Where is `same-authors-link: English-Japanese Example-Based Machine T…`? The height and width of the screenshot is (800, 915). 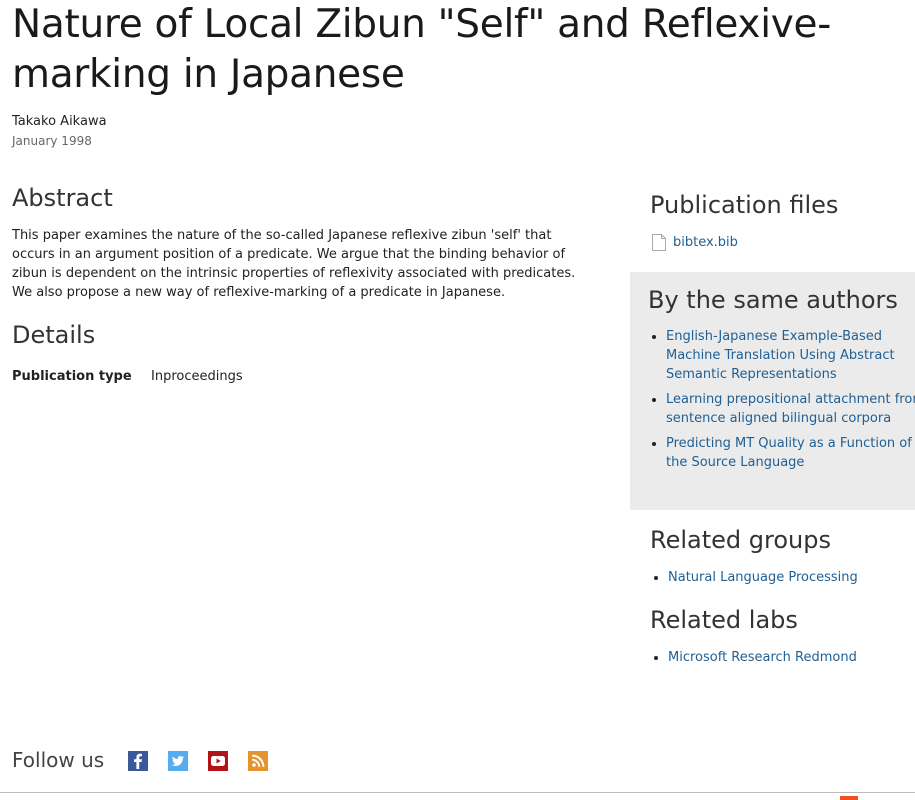 same-authors-link: English-Japanese Example-Based Machine T… is located at coordinates (780, 355).